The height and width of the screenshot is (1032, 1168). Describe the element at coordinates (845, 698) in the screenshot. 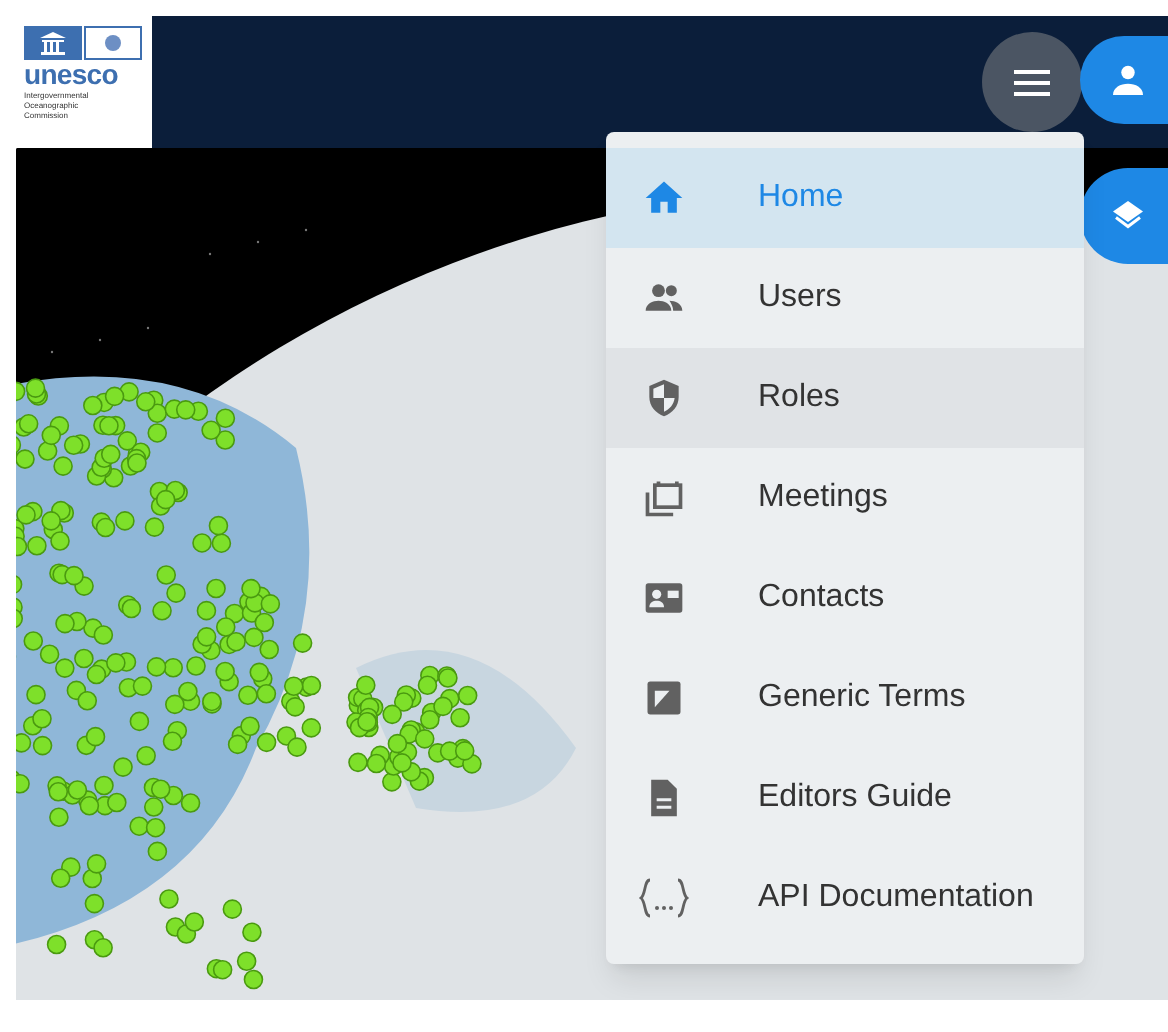

I see `menu-item: Generic Terms` at that location.